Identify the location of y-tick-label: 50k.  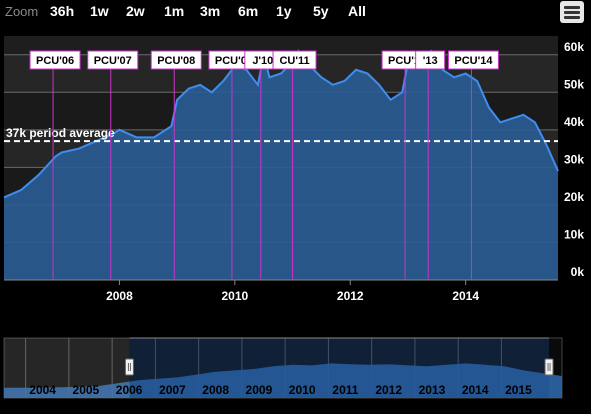
(574, 84).